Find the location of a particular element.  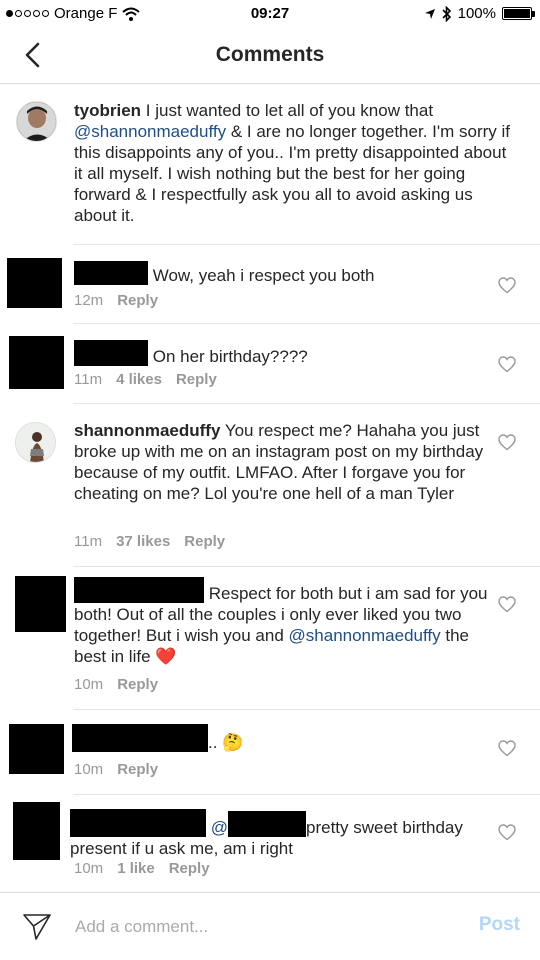

comment-composer: Post is located at coordinates (270, 926).